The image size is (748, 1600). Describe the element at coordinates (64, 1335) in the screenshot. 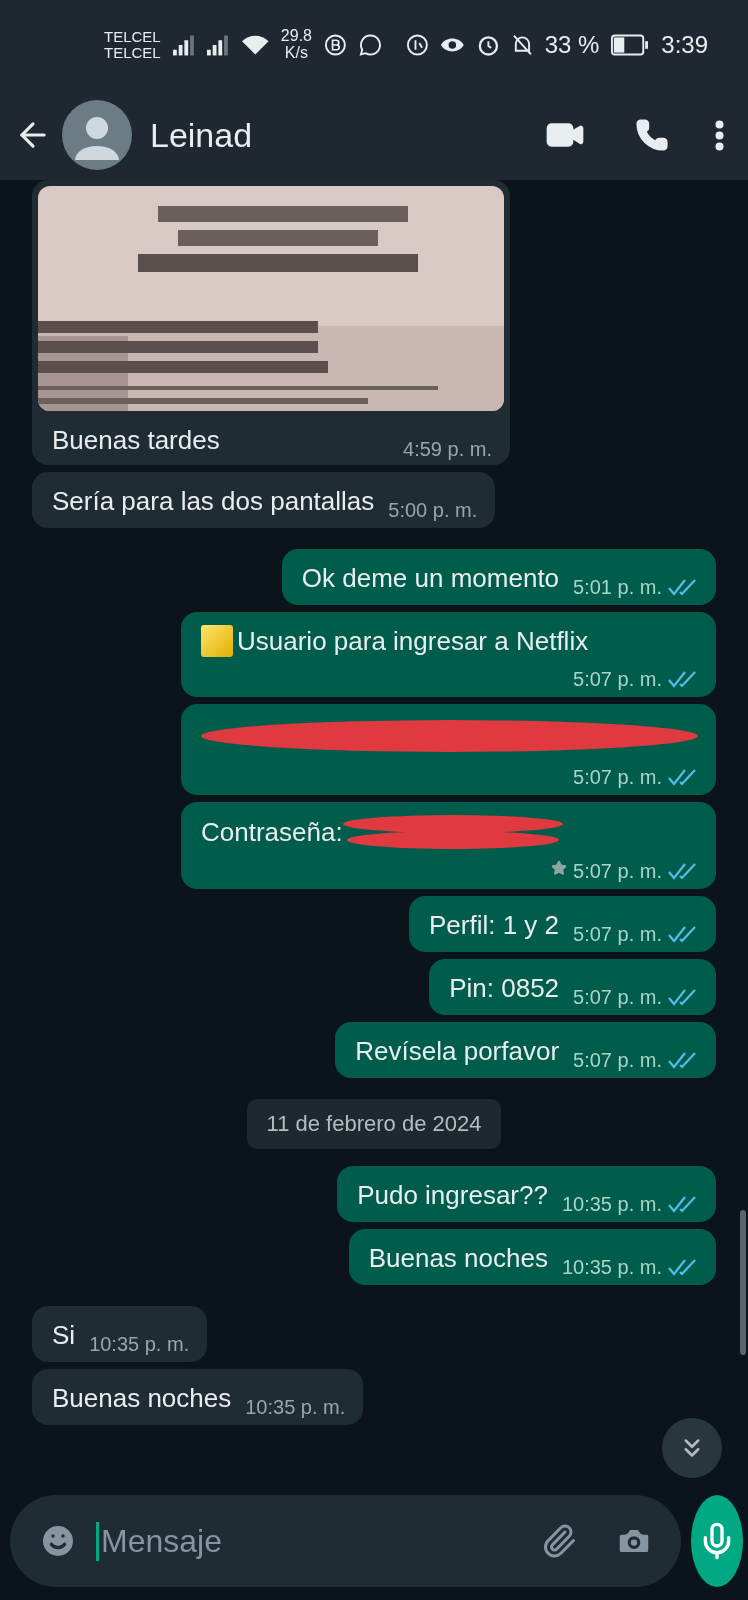

I see `message-text: Si` at that location.